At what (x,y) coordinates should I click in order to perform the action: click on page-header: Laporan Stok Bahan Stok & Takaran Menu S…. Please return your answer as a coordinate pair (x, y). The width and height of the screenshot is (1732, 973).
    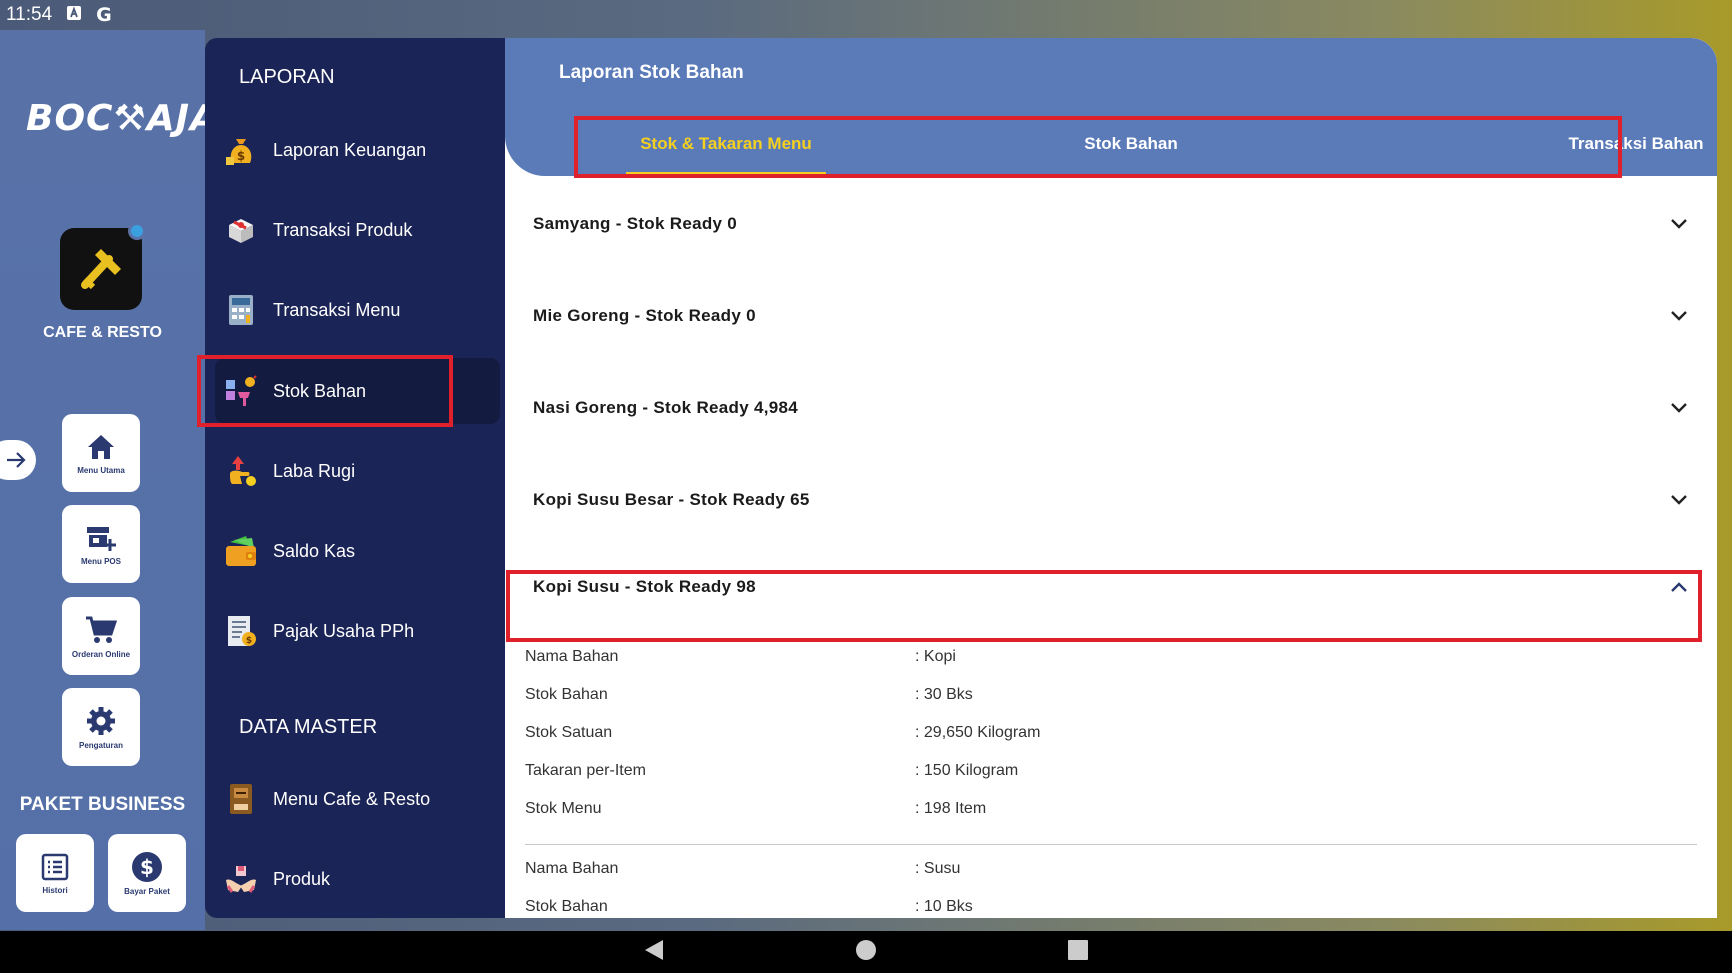
    Looking at the image, I should click on (1111, 107).